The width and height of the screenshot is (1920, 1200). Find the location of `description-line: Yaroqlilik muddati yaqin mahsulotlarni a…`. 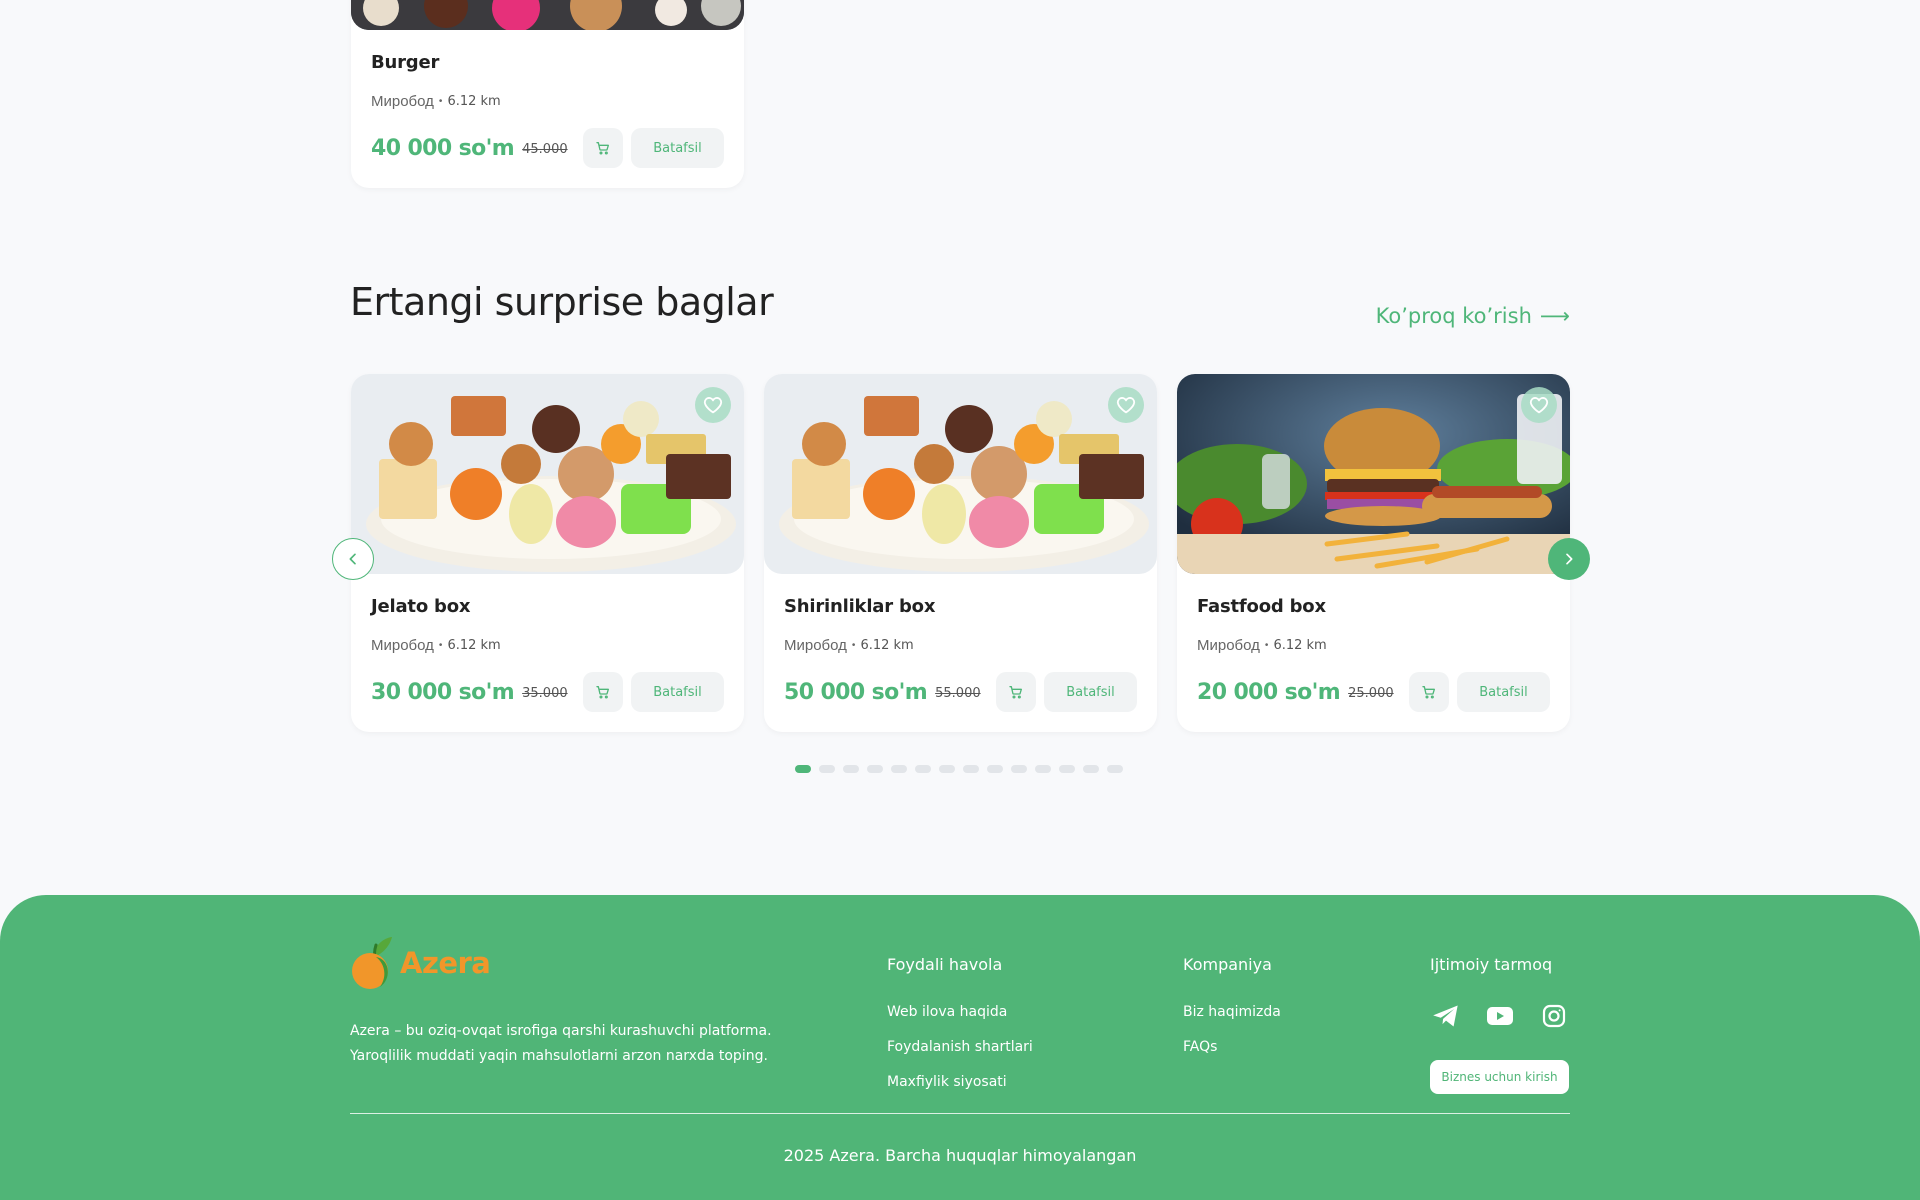

description-line: Yaroqlilik muddati yaqin mahsulotlarni a… is located at coordinates (559, 1056).